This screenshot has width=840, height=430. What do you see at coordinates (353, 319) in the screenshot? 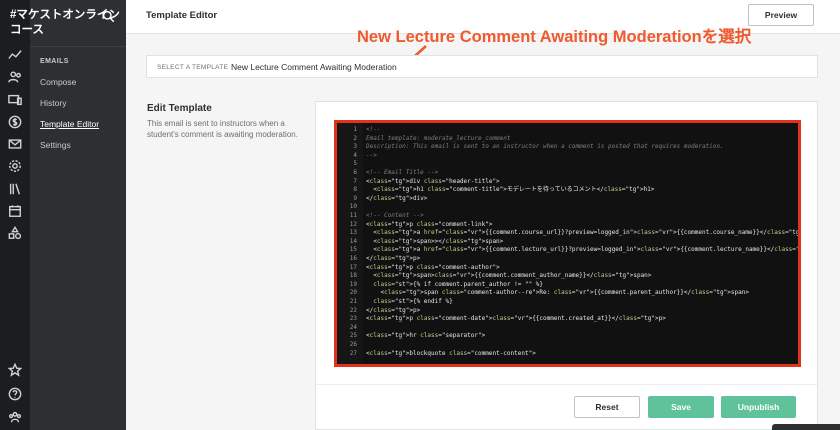
I see `line-number: 23` at bounding box center [353, 319].